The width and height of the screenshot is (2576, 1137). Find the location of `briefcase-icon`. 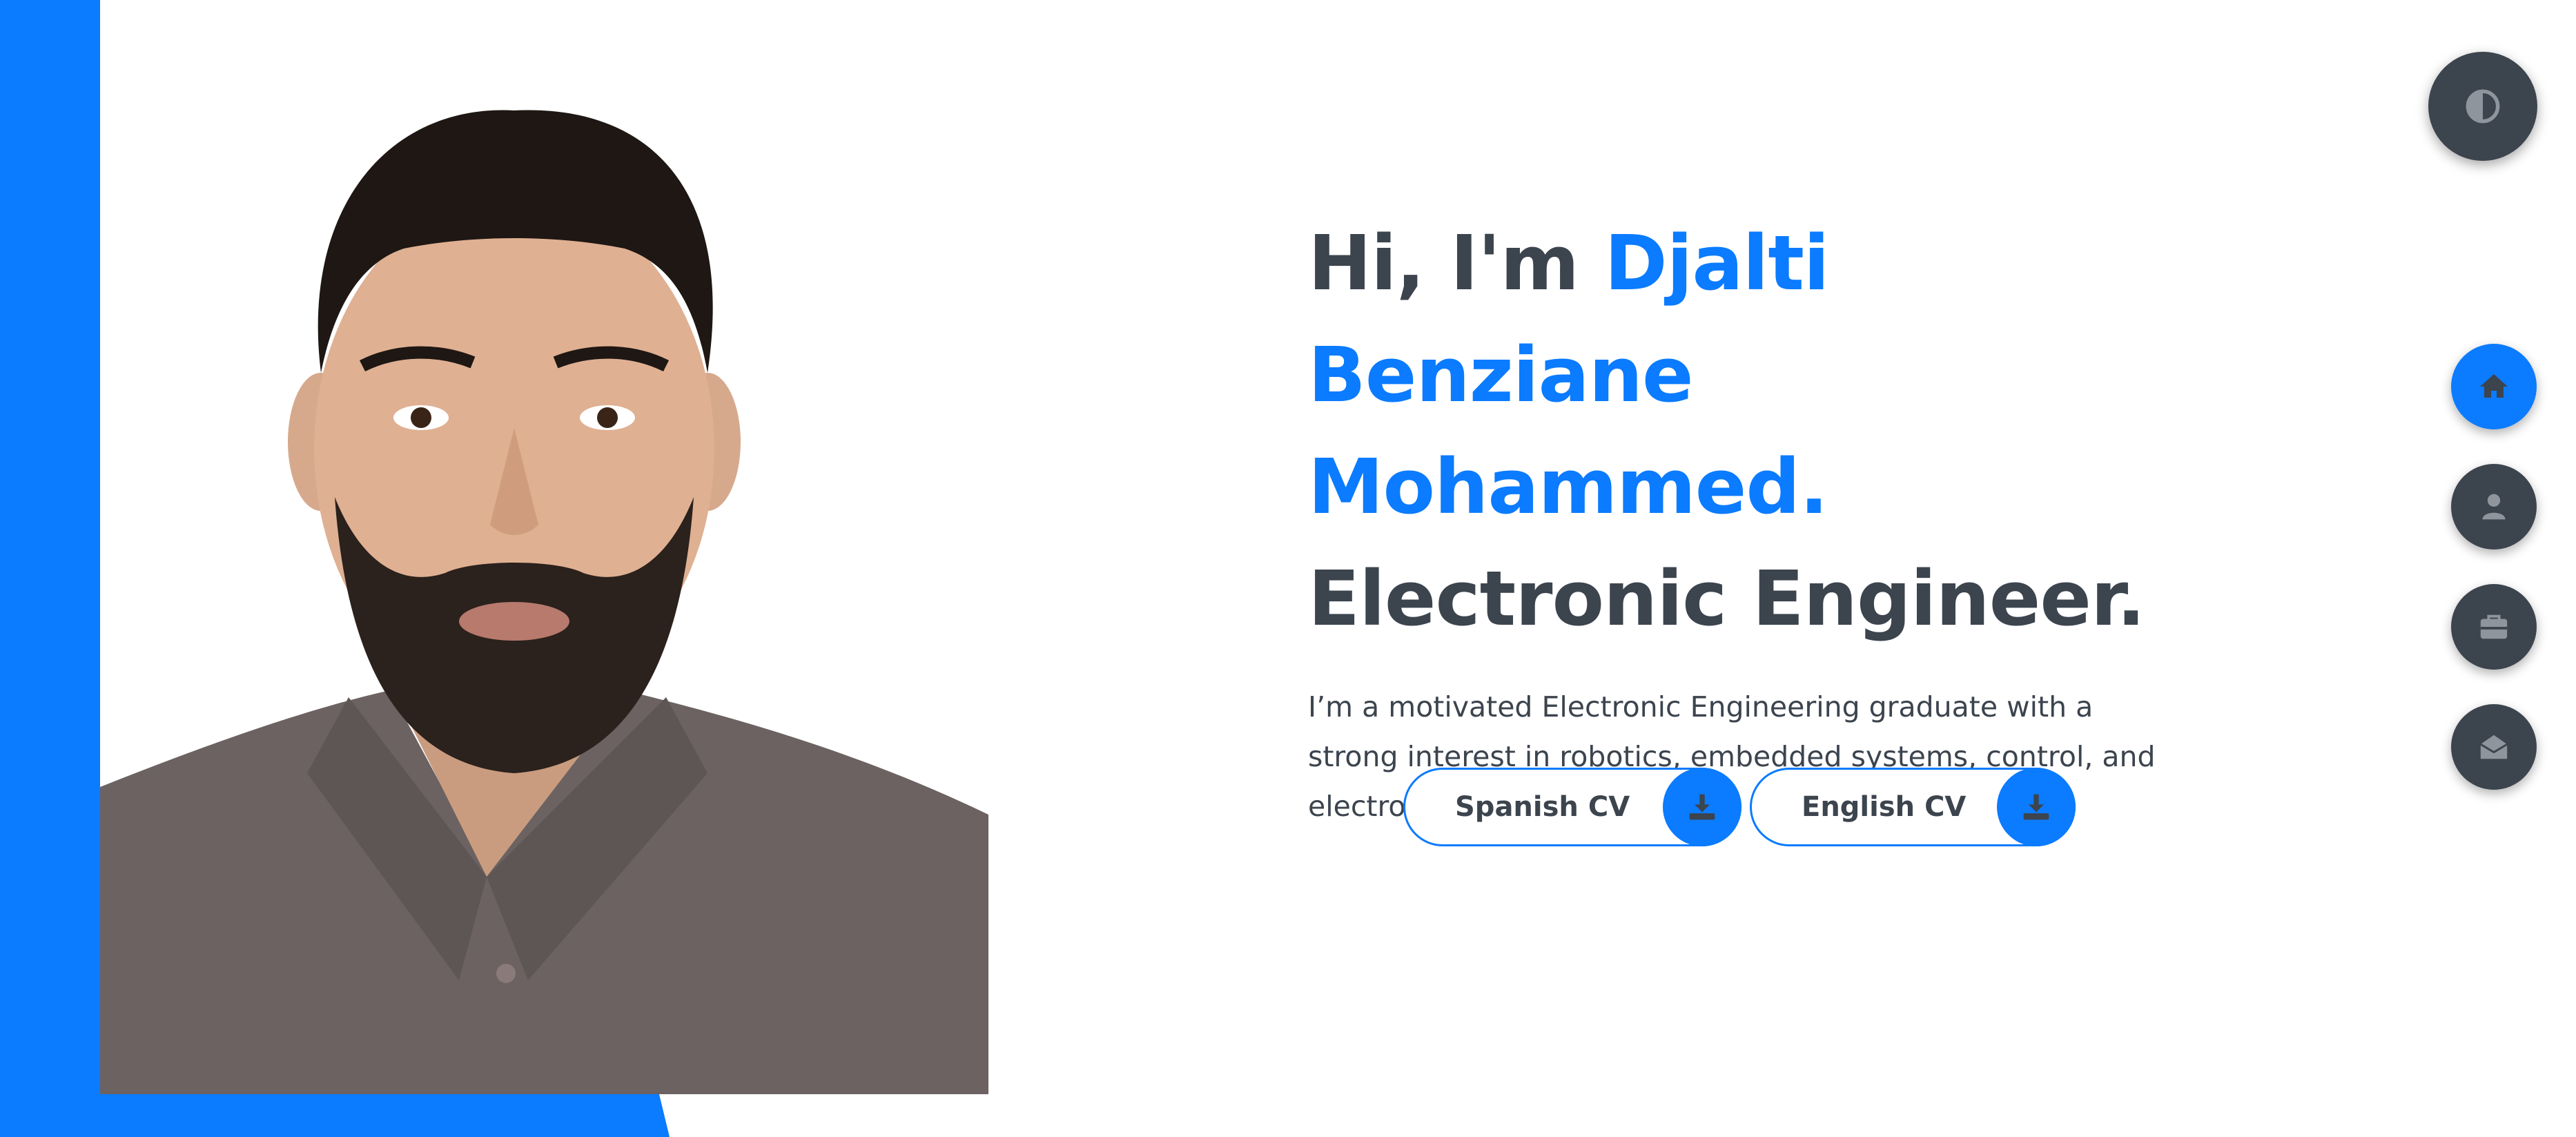

briefcase-icon is located at coordinates (2494, 626).